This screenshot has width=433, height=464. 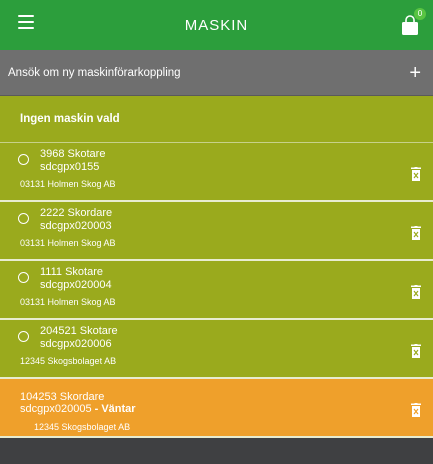 I want to click on machine-code: sdcgpx0155, so click(x=70, y=167).